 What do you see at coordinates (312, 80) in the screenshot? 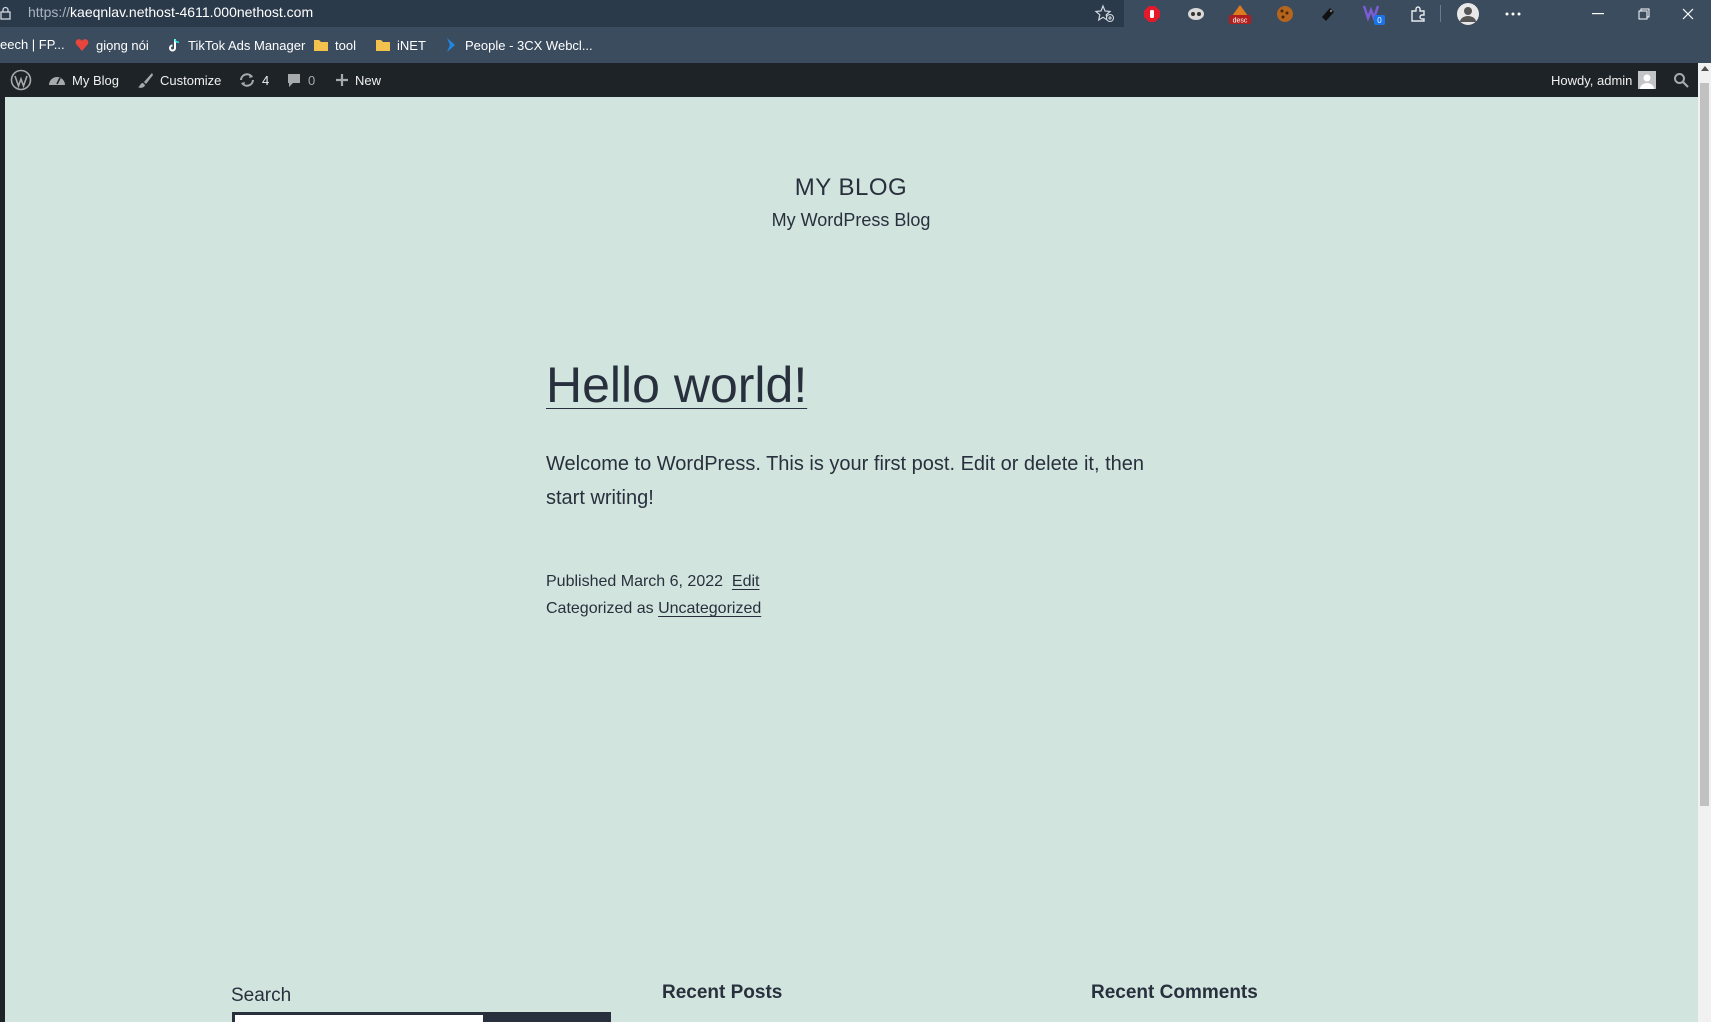
I see `comments-count: 0` at bounding box center [312, 80].